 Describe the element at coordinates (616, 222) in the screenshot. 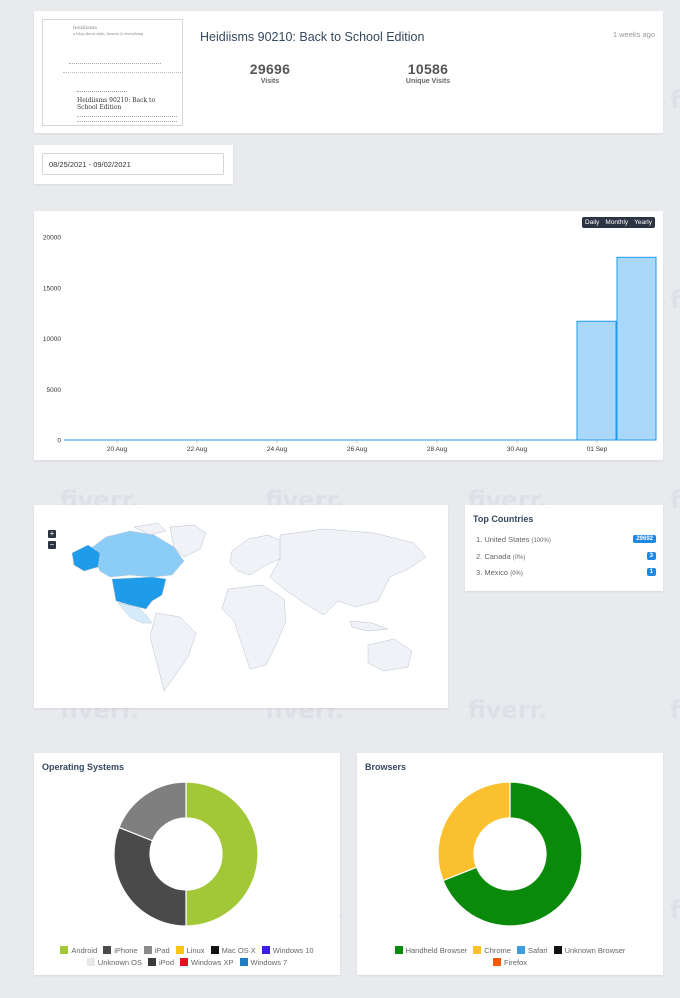

I see `monthly-button: Monthly` at that location.